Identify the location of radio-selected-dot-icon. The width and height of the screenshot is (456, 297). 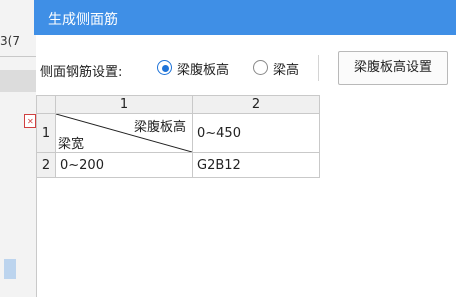
(165, 68).